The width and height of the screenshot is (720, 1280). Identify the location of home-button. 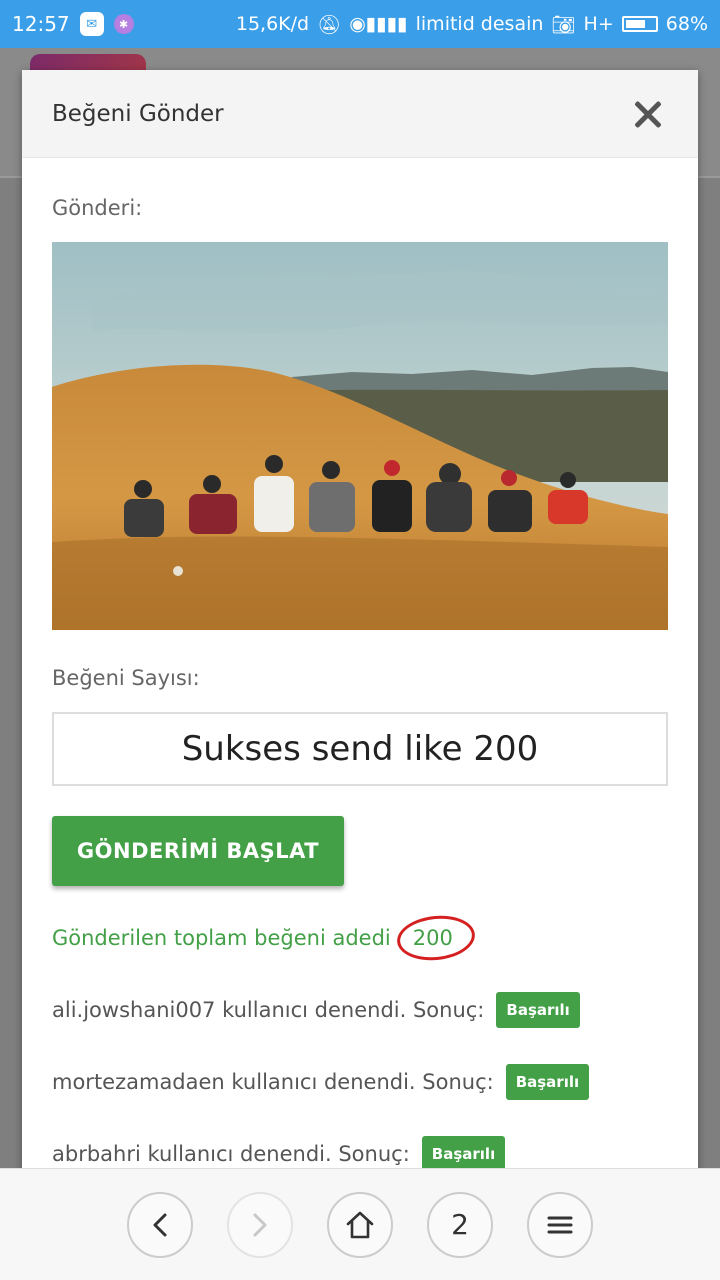
(360, 1224).